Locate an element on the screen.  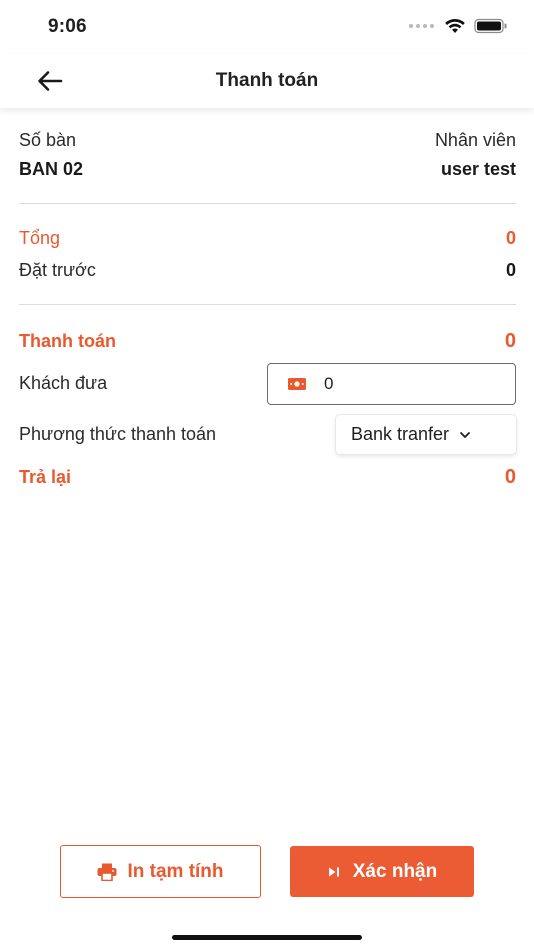
payment-row: Thanh toán 0 is located at coordinates (267, 341).